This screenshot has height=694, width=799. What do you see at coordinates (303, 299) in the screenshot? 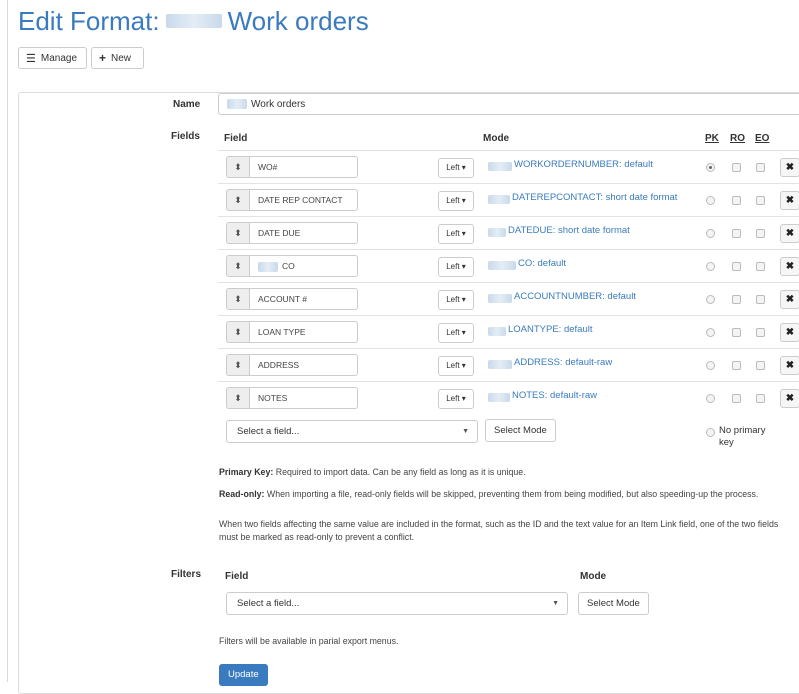
I see `field-name-input: ACCOUNT #` at bounding box center [303, 299].